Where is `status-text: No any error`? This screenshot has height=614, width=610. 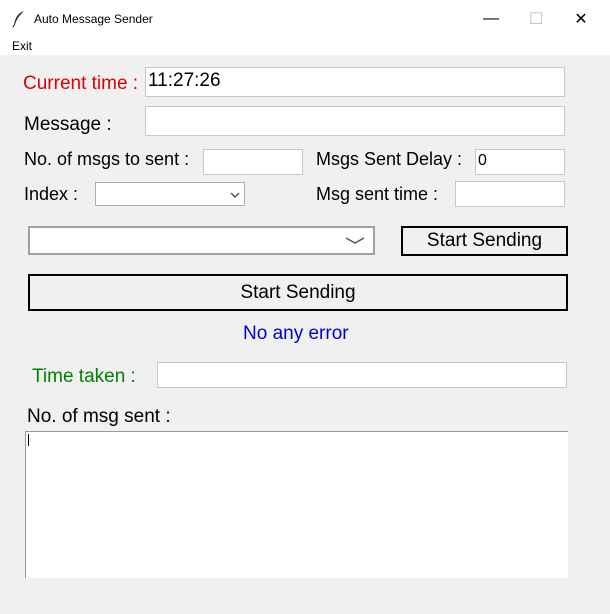
status-text: No any error is located at coordinates (296, 333).